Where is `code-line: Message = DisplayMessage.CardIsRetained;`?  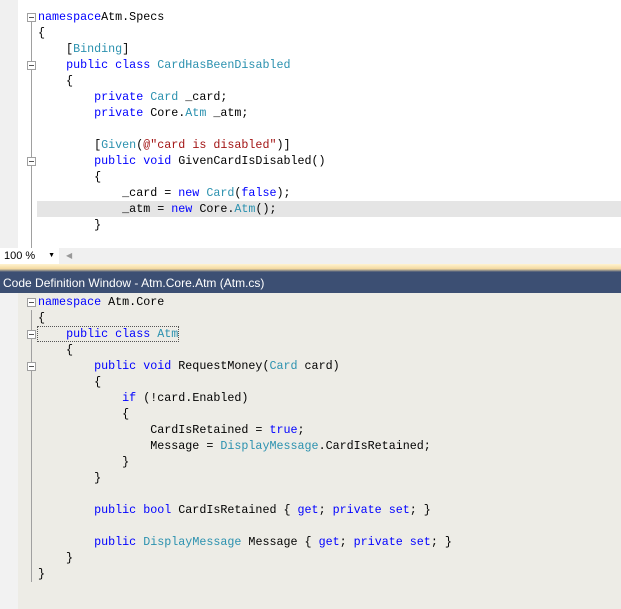
code-line: Message = DisplayMessage.CardIsRetained; is located at coordinates (310, 446).